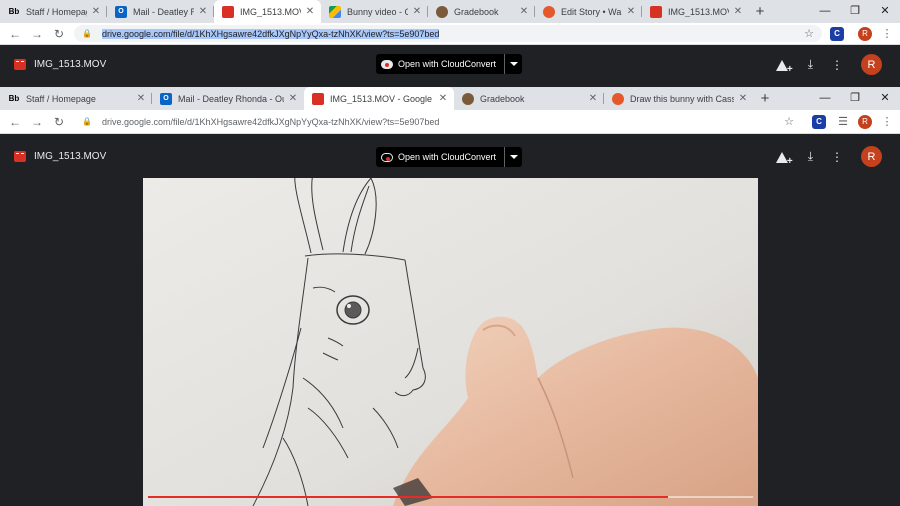 The width and height of the screenshot is (900, 506). Describe the element at coordinates (166, 98) in the screenshot. I see `outlook-icon: O` at that location.